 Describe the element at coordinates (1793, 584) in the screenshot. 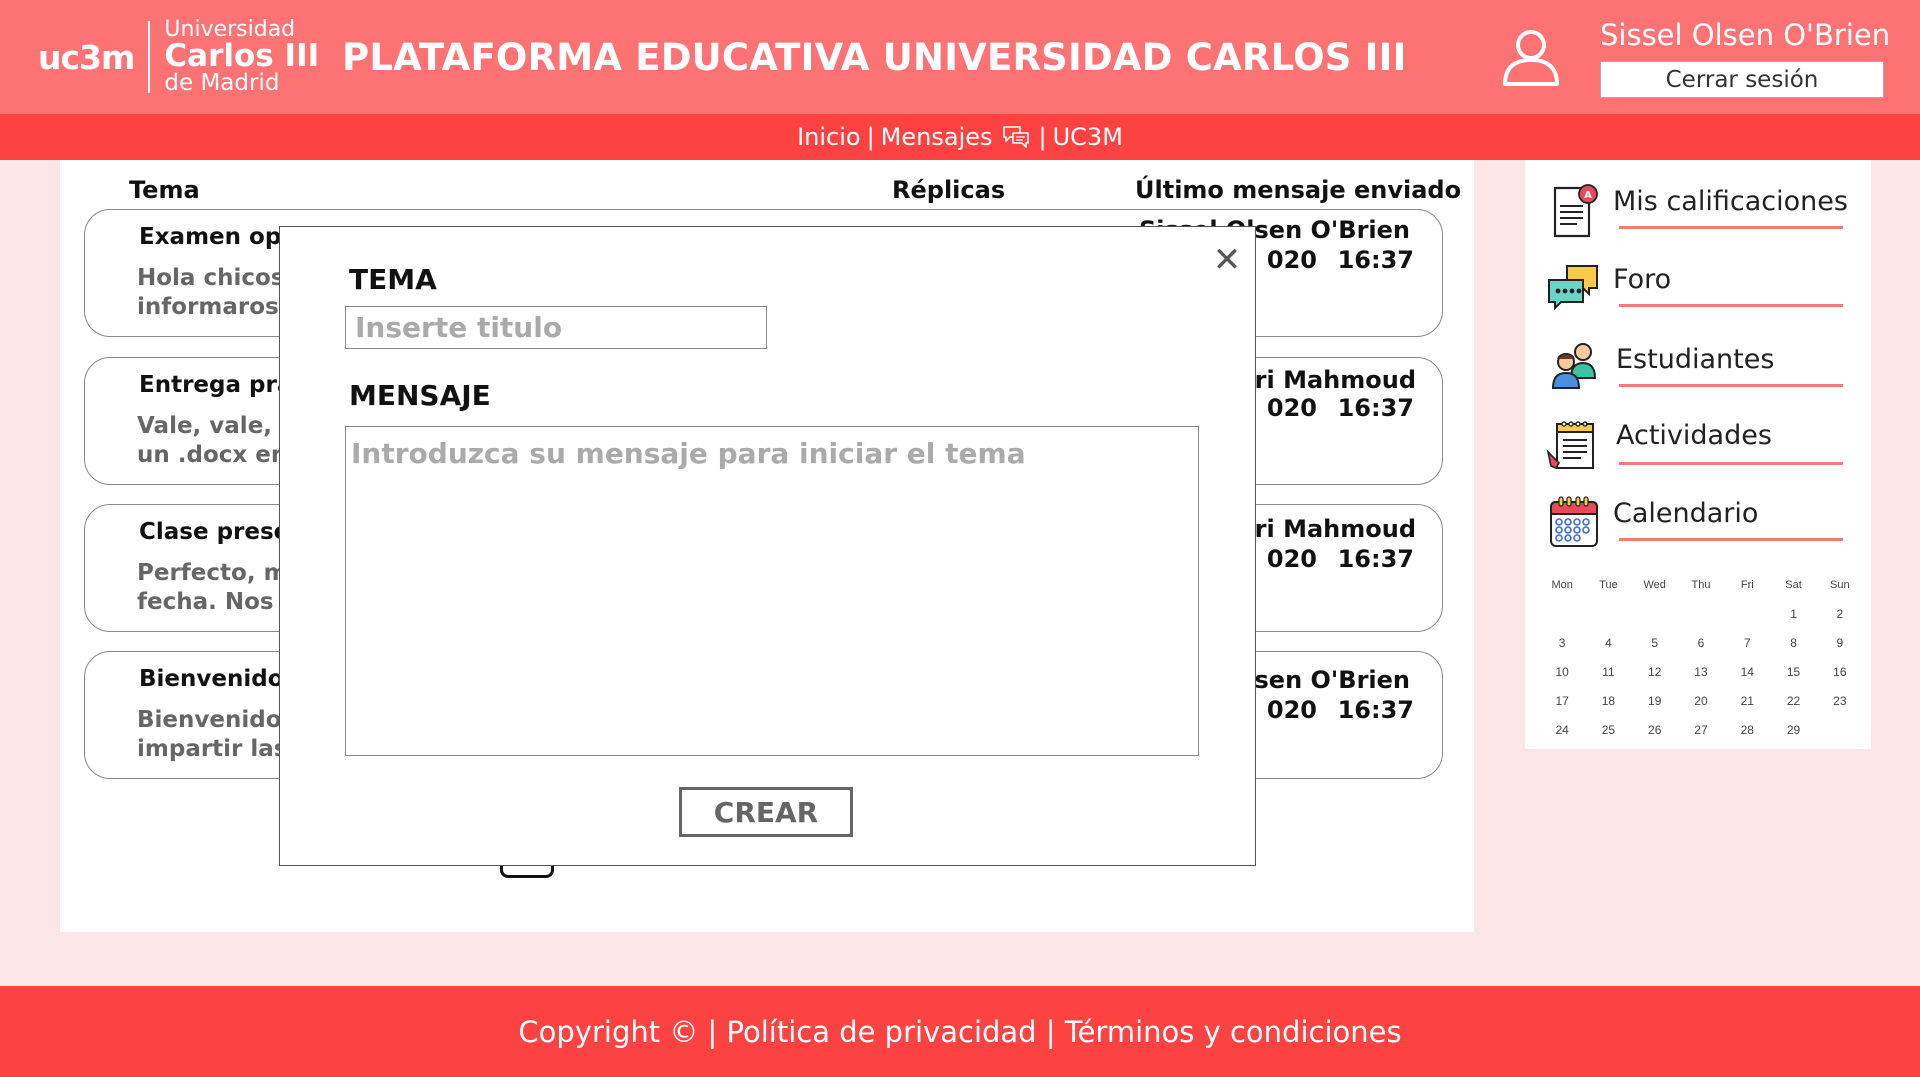

I see `calendar-weekday: Sat` at that location.